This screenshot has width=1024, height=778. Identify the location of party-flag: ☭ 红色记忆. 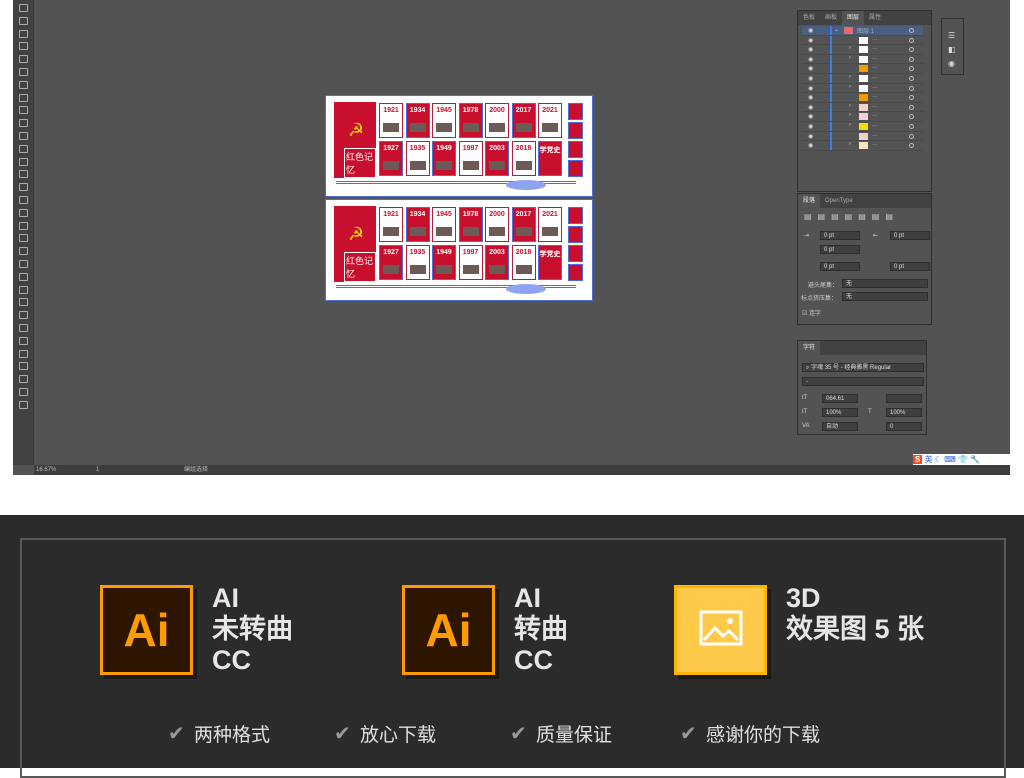
(355, 140).